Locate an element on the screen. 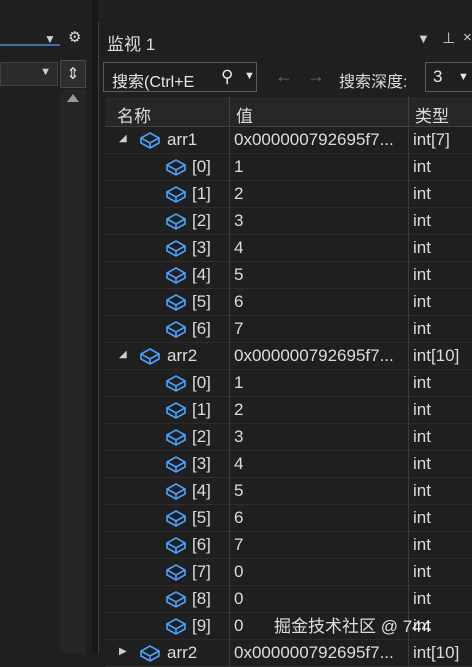 This screenshot has width=472, height=667. left-combo-box: ▼ is located at coordinates (29, 74).